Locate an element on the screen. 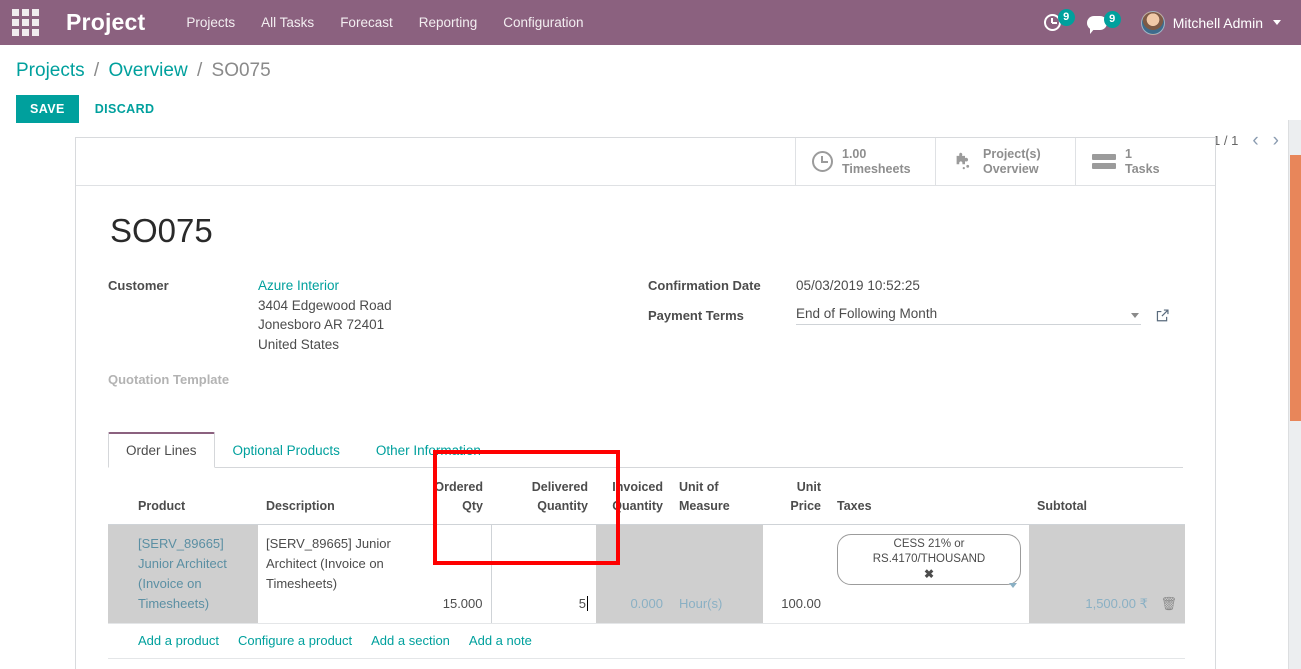 The image size is (1301, 669). user-menu-button: Mitchell Admin is located at coordinates (1211, 23).